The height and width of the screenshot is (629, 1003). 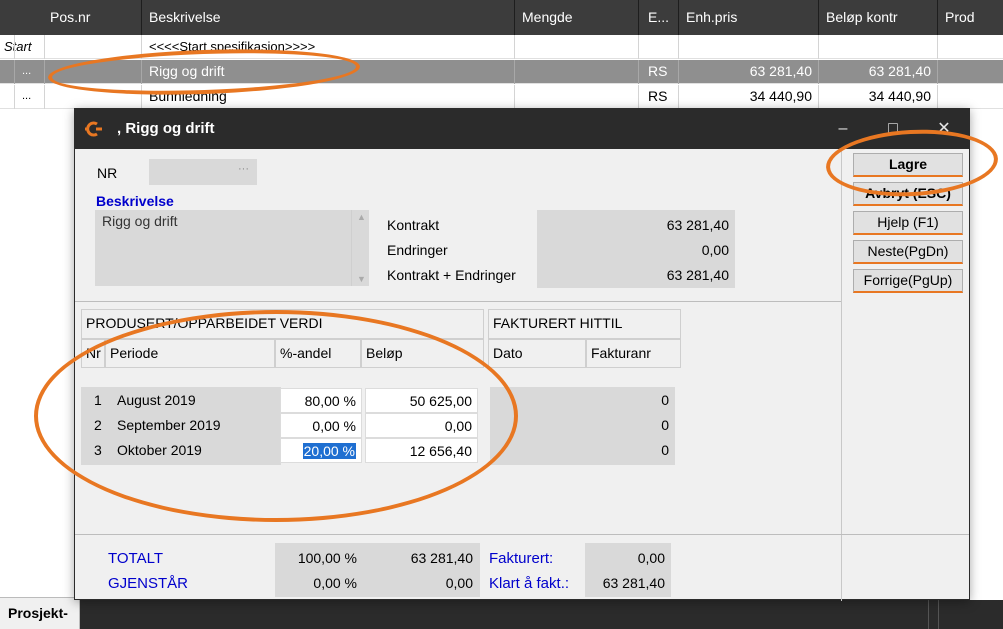 What do you see at coordinates (136, 558) in the screenshot?
I see `total-label: TOTALT` at bounding box center [136, 558].